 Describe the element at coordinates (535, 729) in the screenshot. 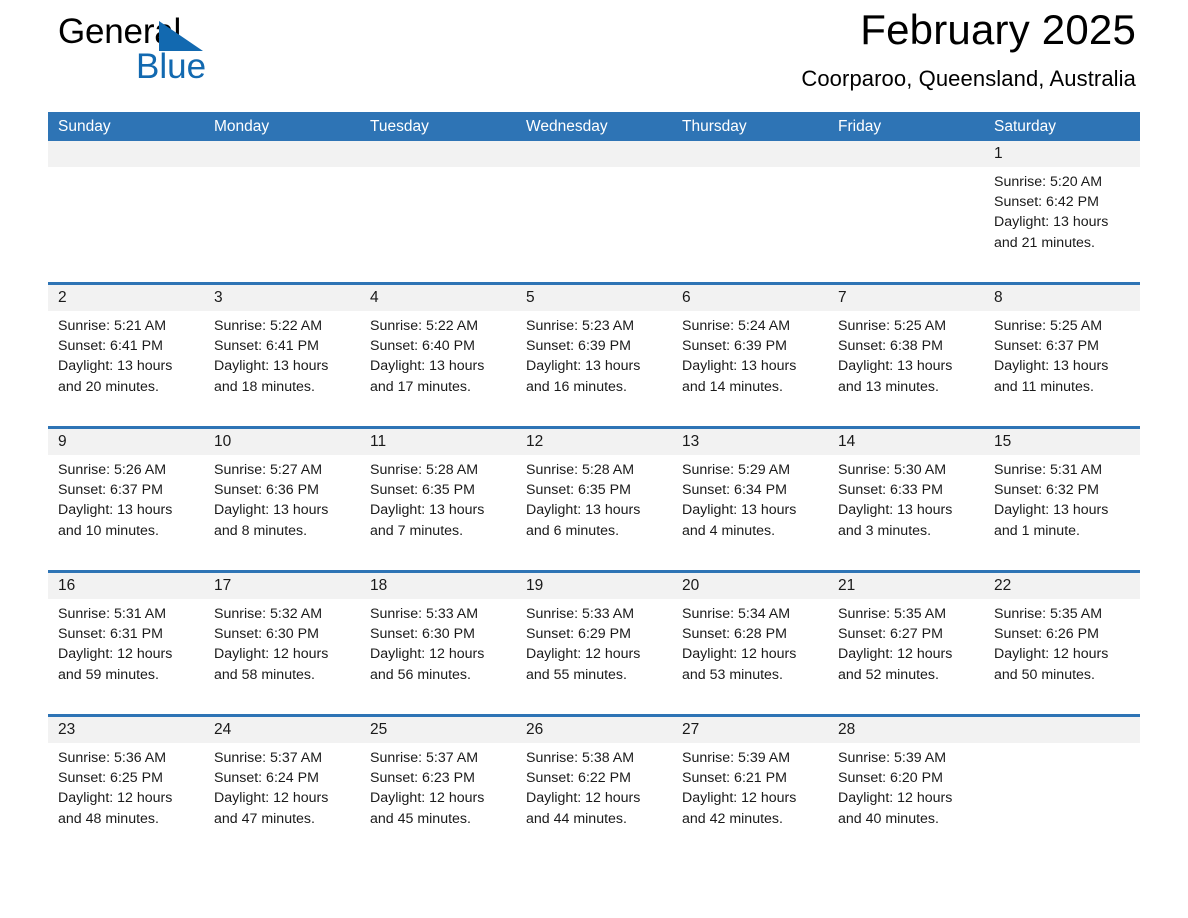

I see `day-number: 26` at that location.